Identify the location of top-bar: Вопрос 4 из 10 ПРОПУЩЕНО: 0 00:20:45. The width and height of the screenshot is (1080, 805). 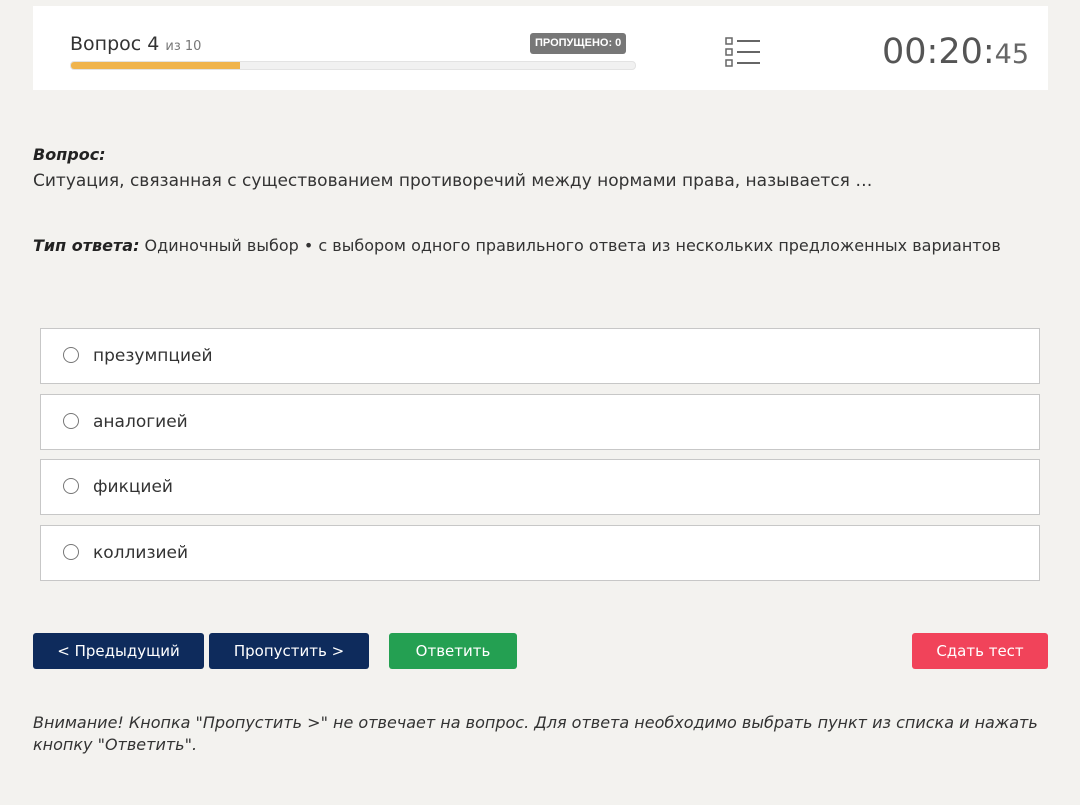
(540, 48).